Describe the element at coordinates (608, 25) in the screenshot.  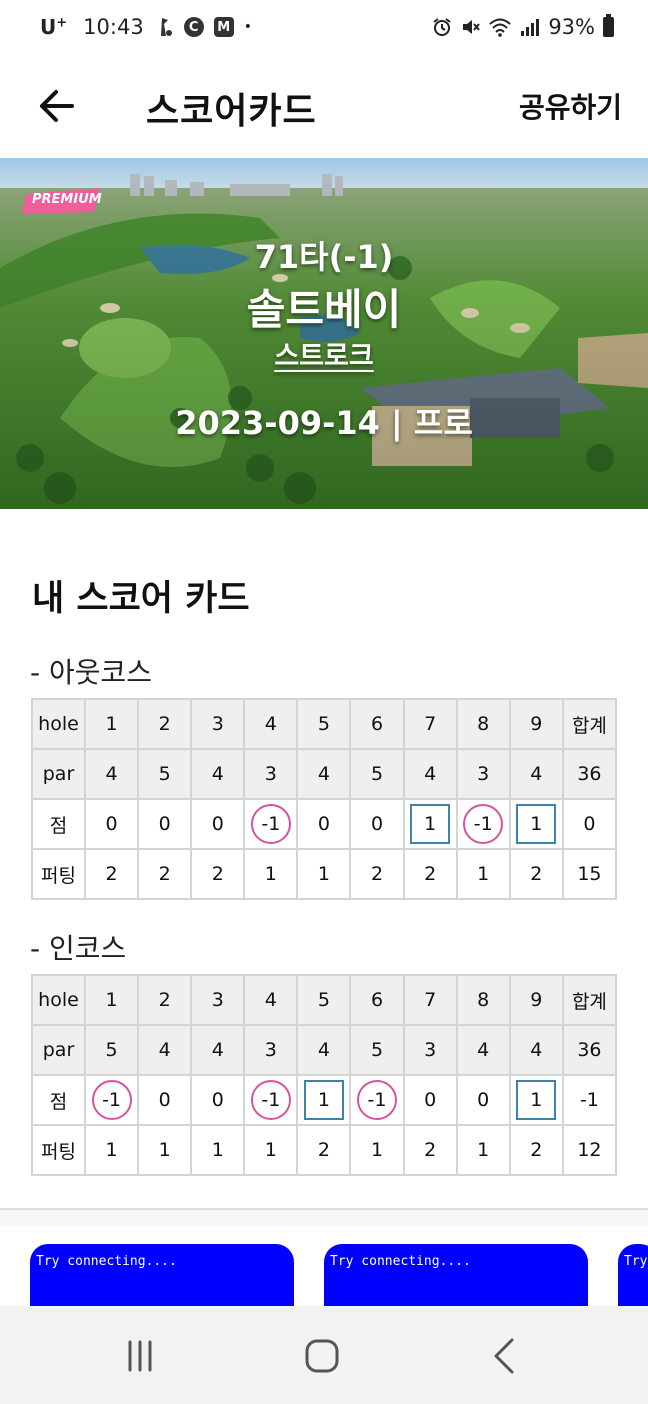
I see `battery-icon` at that location.